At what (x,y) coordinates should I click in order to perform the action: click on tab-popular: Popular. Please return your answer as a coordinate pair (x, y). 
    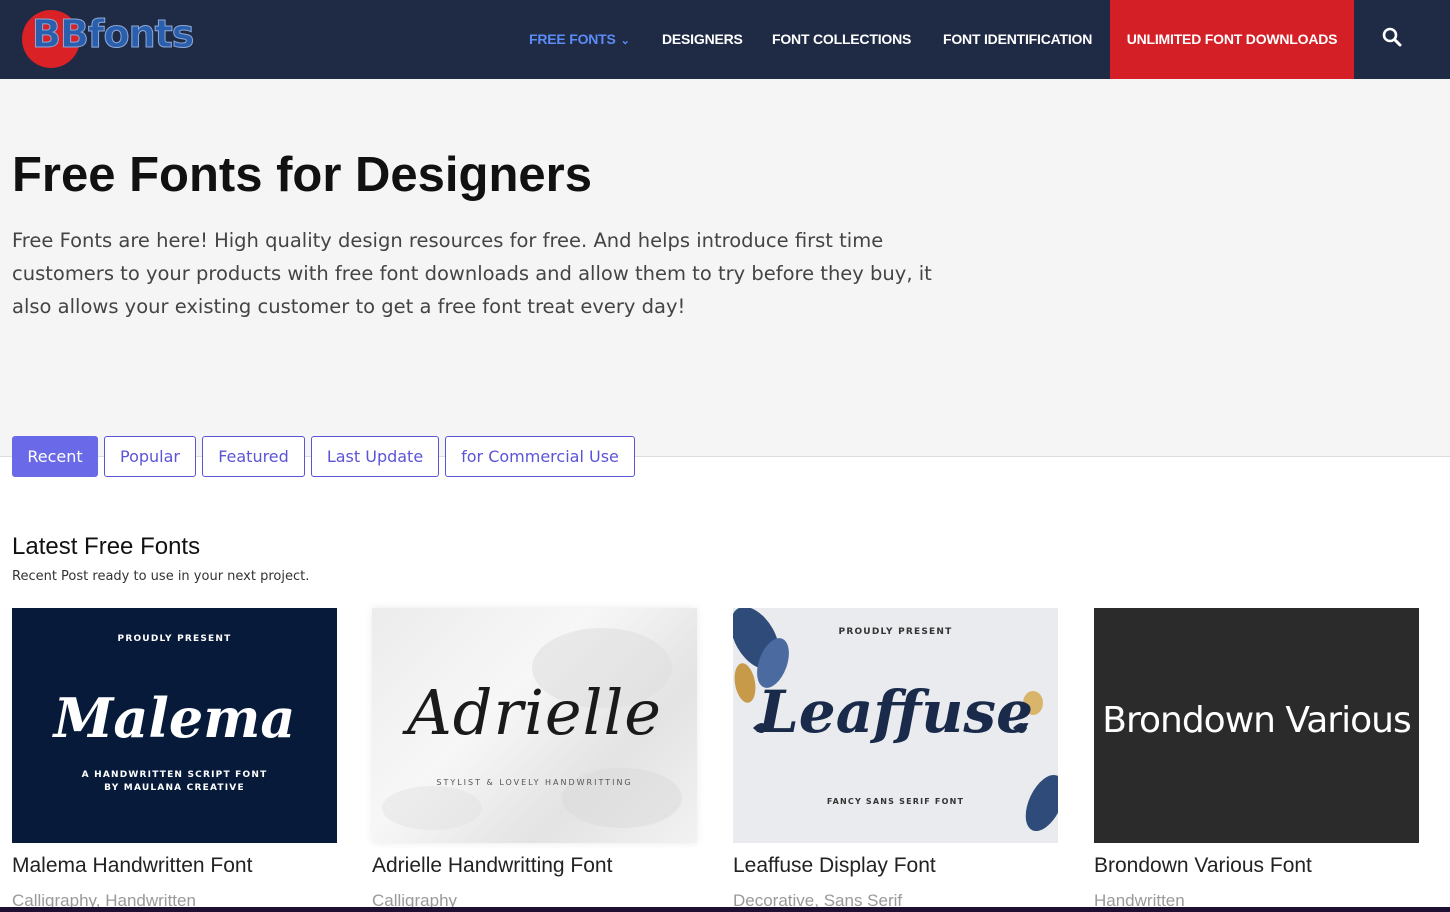
    Looking at the image, I should click on (150, 456).